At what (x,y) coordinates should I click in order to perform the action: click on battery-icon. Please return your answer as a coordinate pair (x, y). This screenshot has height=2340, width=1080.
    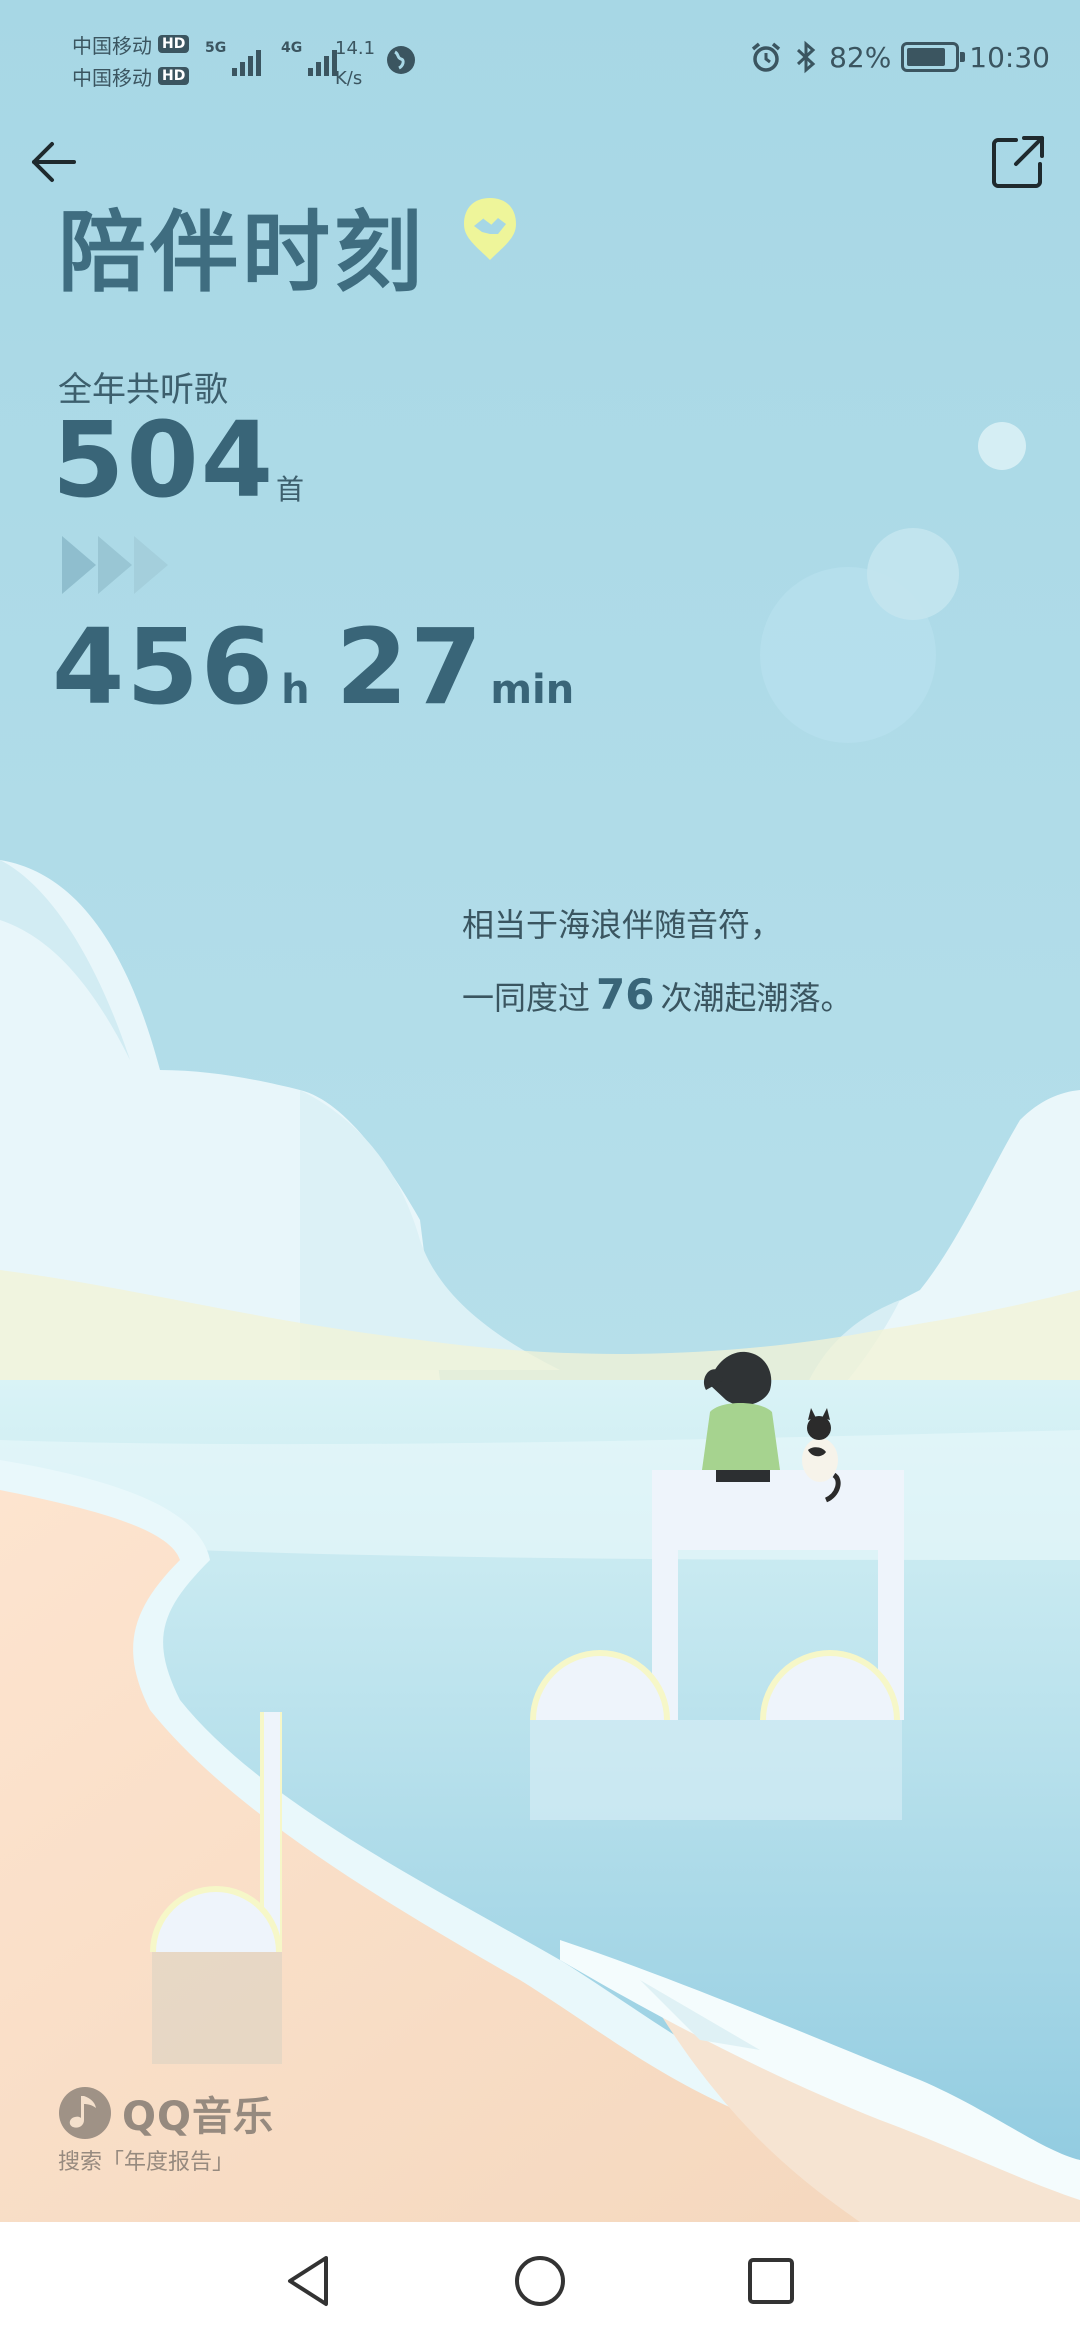
    Looking at the image, I should click on (933, 57).